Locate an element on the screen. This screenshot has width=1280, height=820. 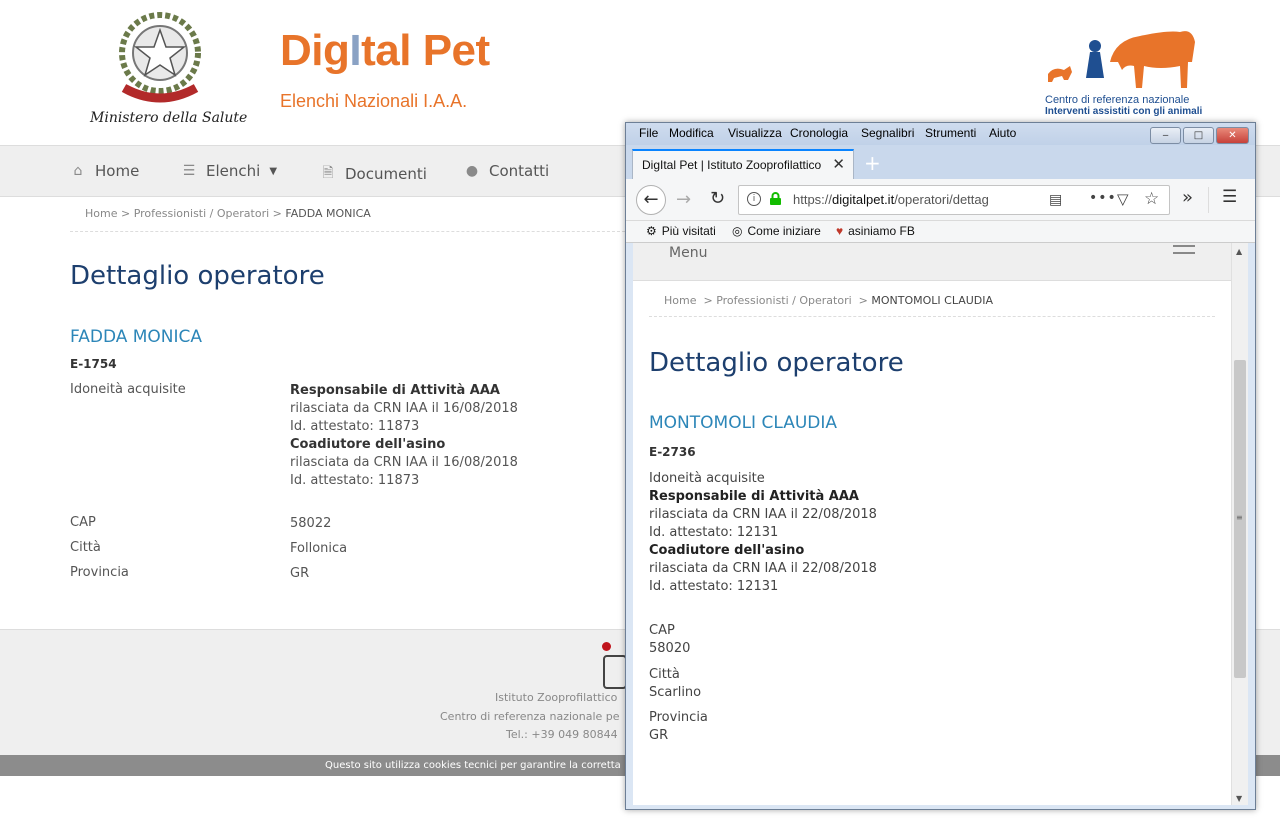
maximize-button: □ is located at coordinates (1198, 135).